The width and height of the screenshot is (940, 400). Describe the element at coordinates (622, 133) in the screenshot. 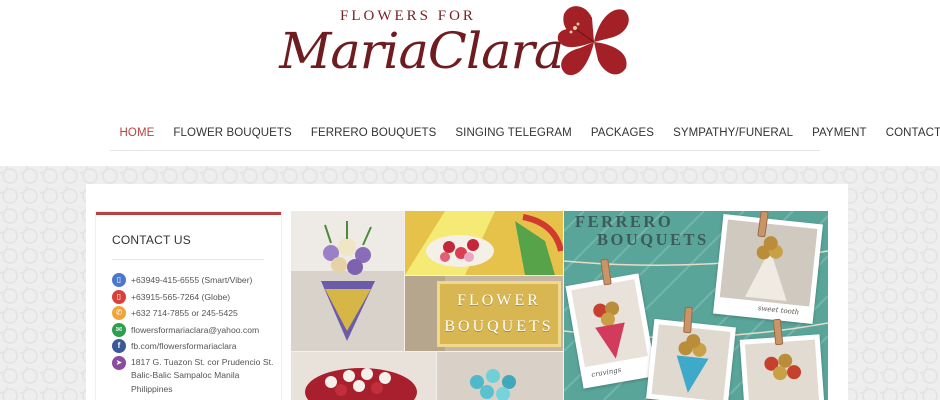

I see `nav-item-packages: PACKAGES` at that location.